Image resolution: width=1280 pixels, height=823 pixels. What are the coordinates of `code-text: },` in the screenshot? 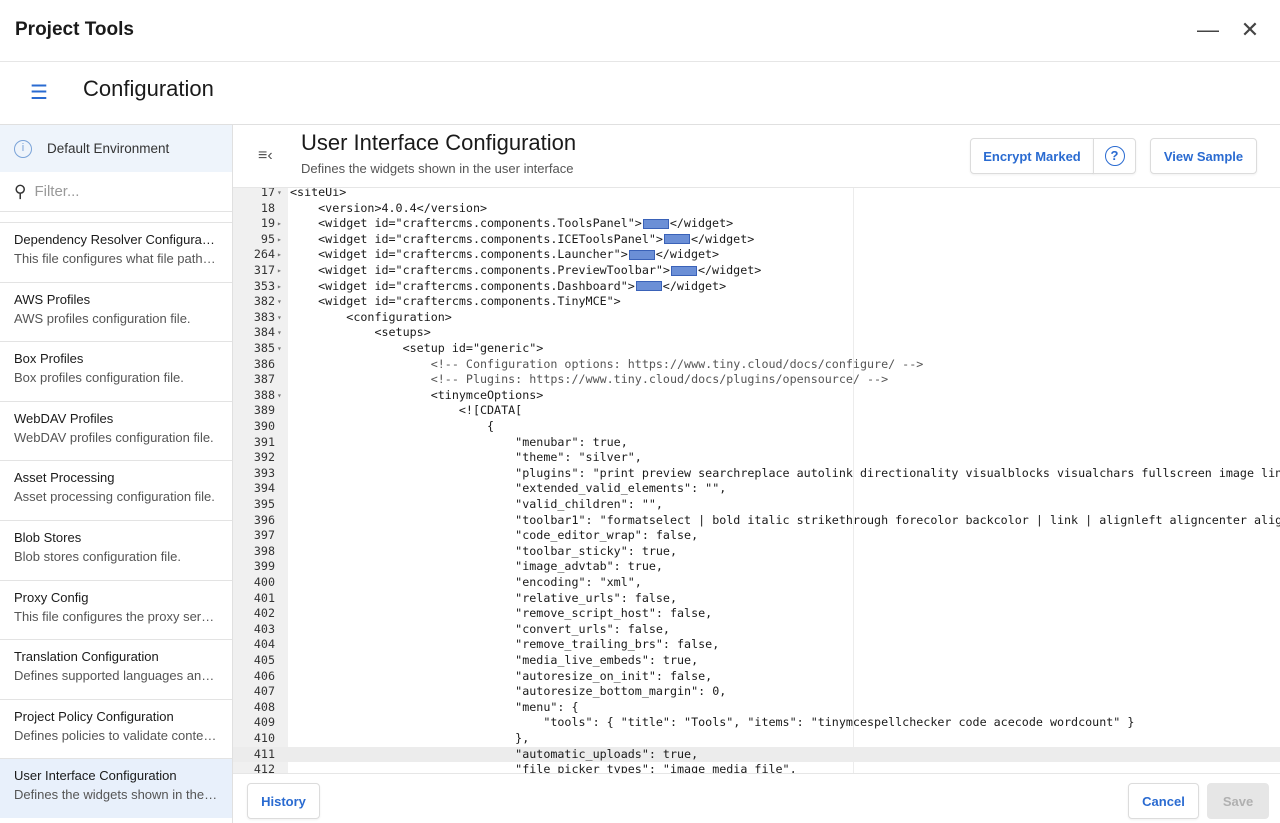 It's located at (409, 739).